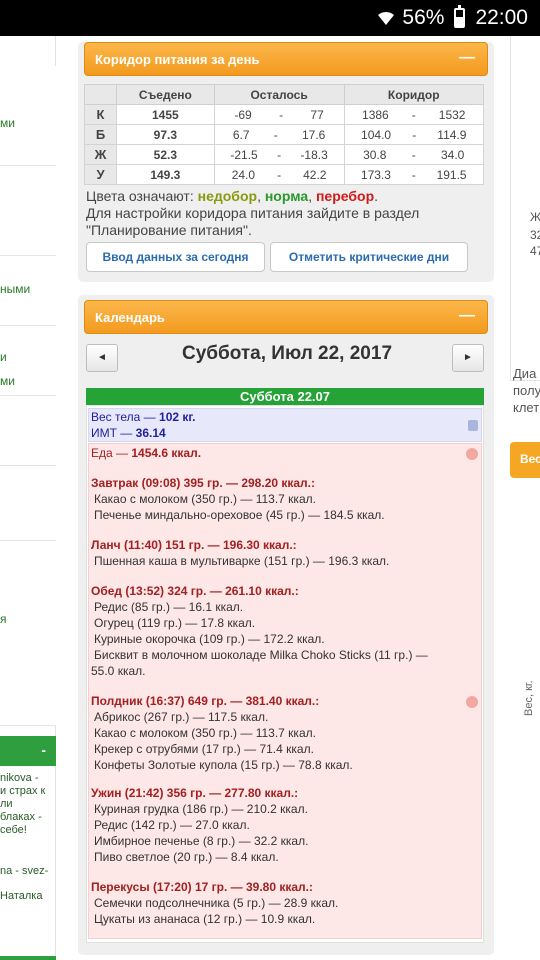  Describe the element at coordinates (3, 619) in the screenshot. I see `left-fragment: я` at that location.